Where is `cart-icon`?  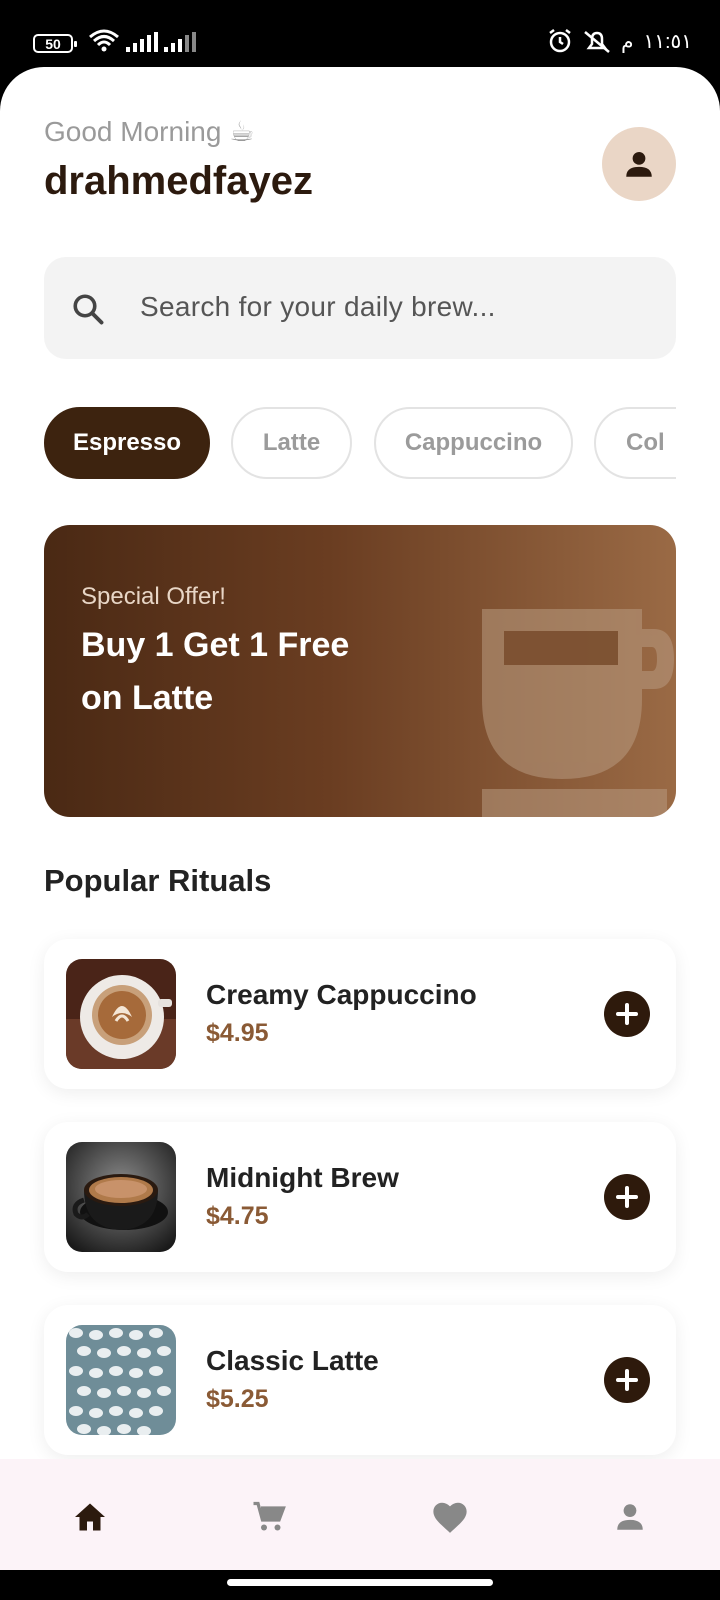
cart-icon is located at coordinates (269, 1516).